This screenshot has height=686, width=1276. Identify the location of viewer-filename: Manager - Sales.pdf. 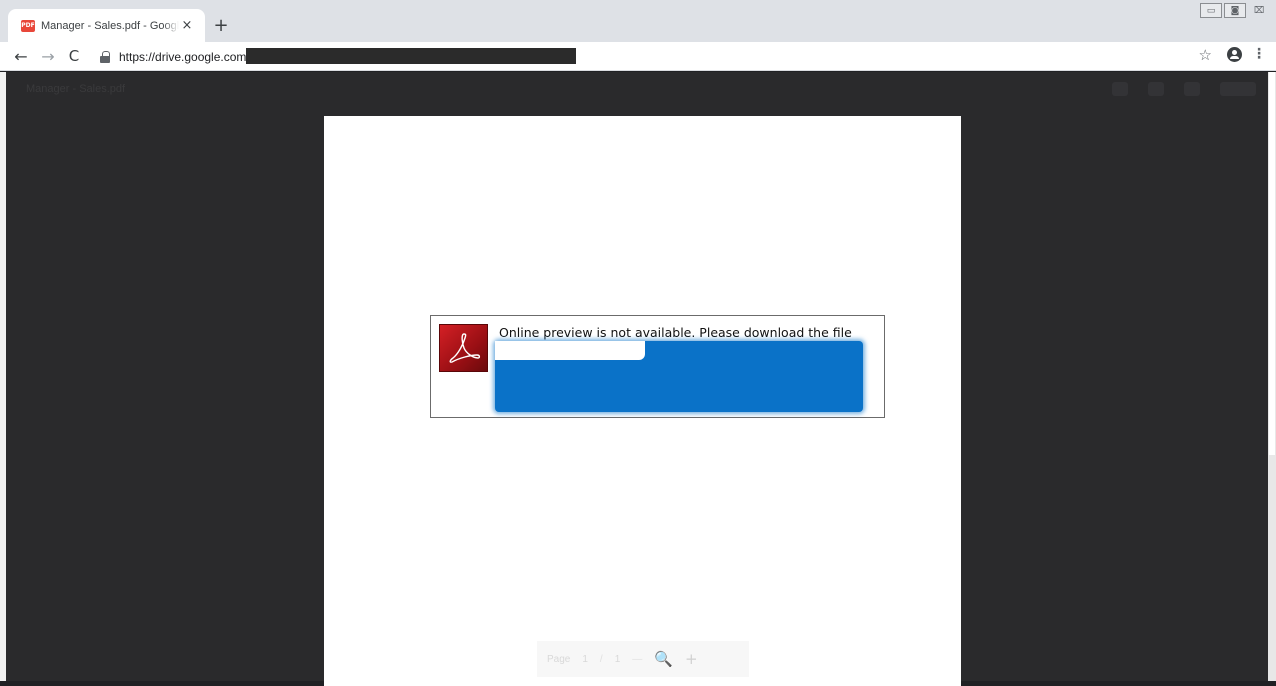
(76, 89).